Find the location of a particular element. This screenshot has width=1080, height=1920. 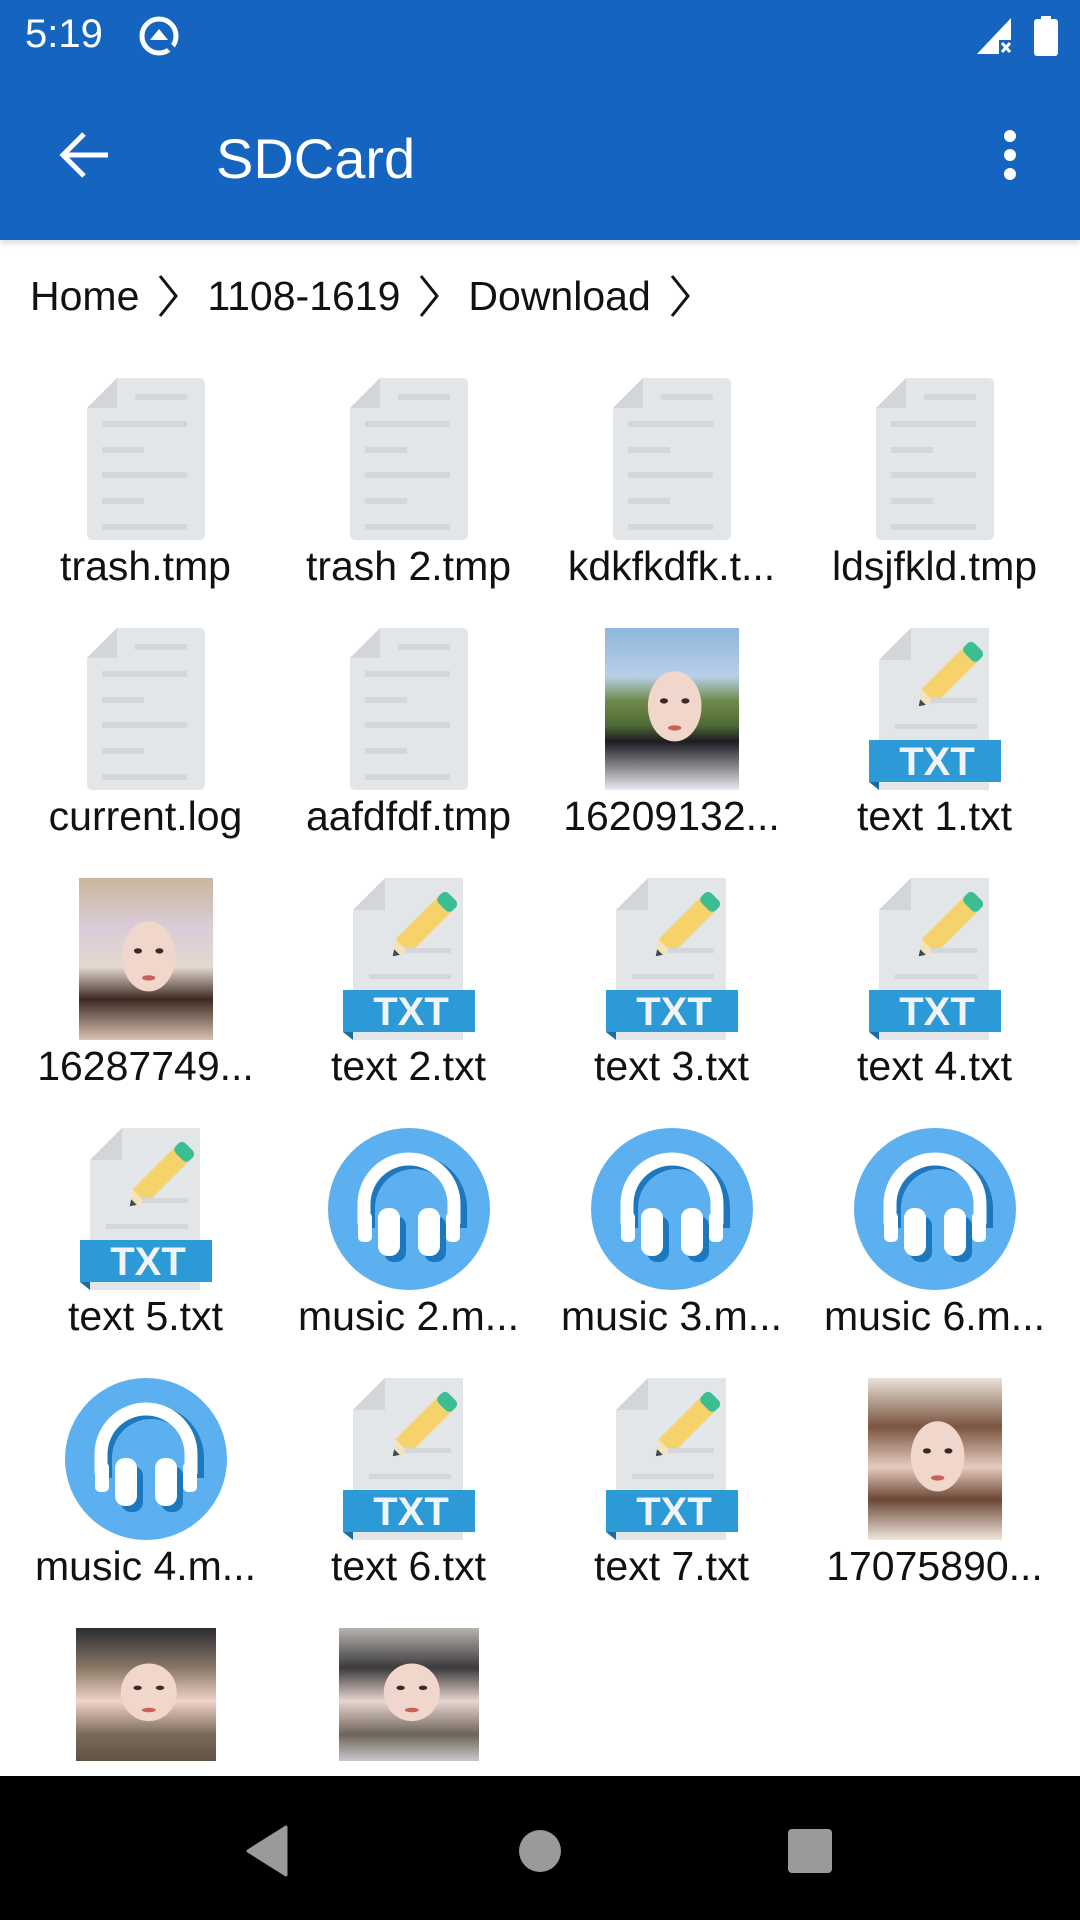

back-button is located at coordinates (85, 155).